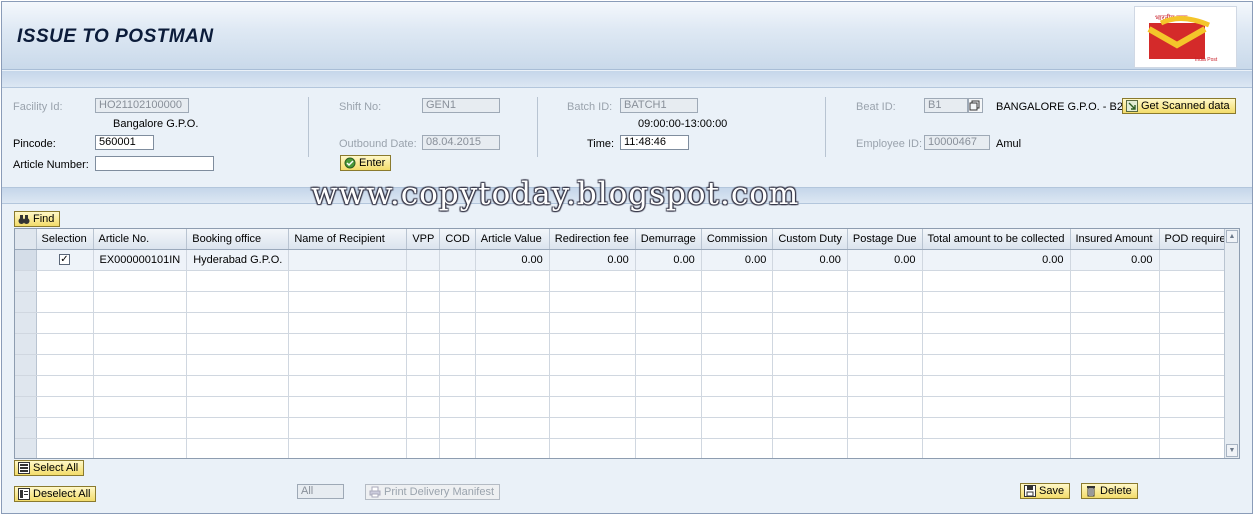 This screenshot has height=516, width=1255. What do you see at coordinates (737, 239) in the screenshot?
I see `column-header: Commission` at bounding box center [737, 239].